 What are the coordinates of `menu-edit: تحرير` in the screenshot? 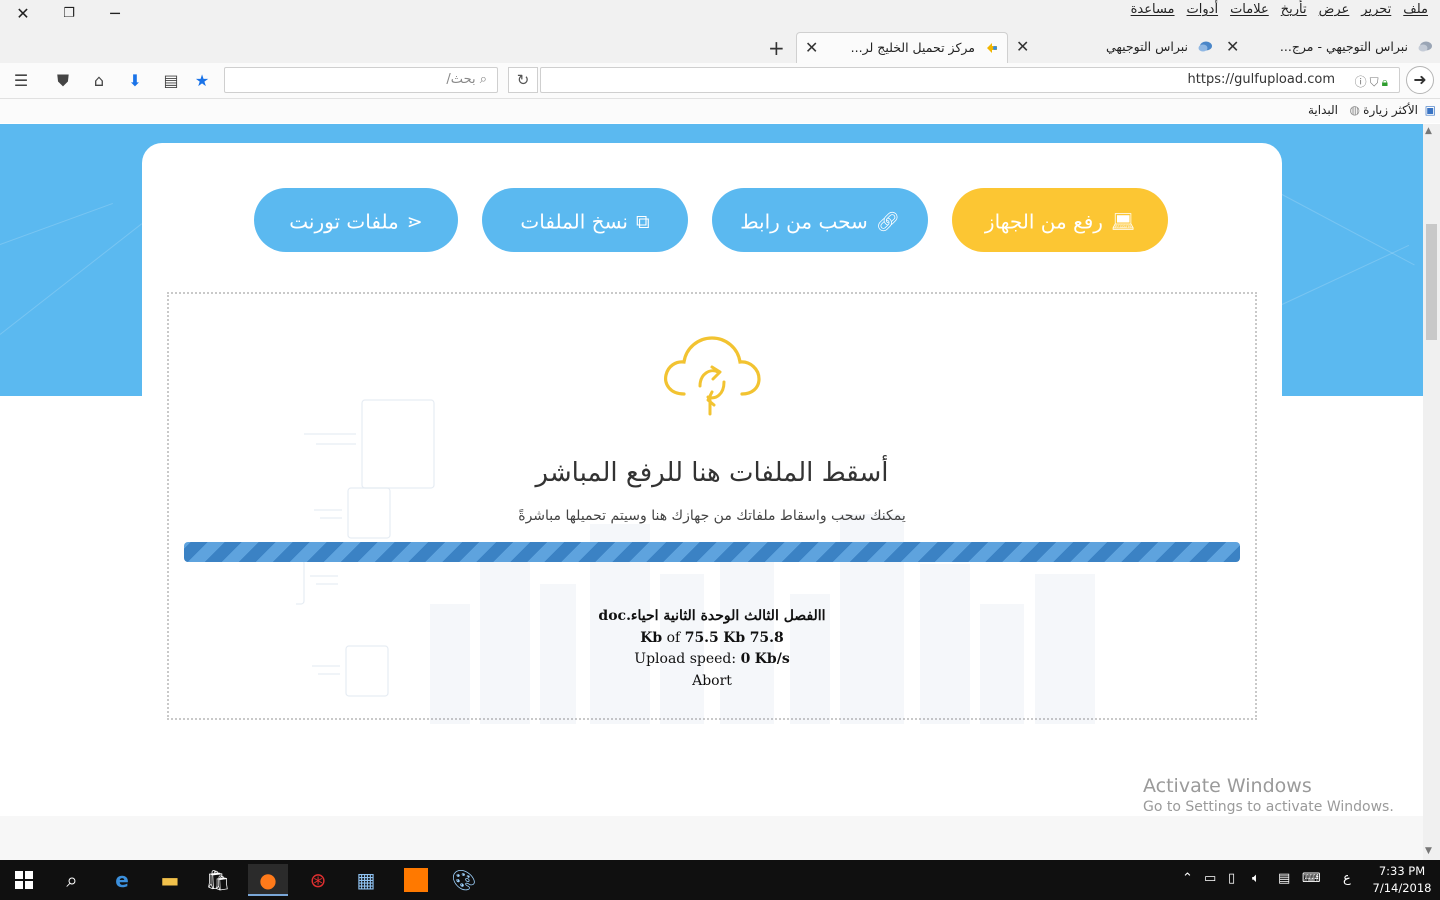 It's located at (1376, 9).